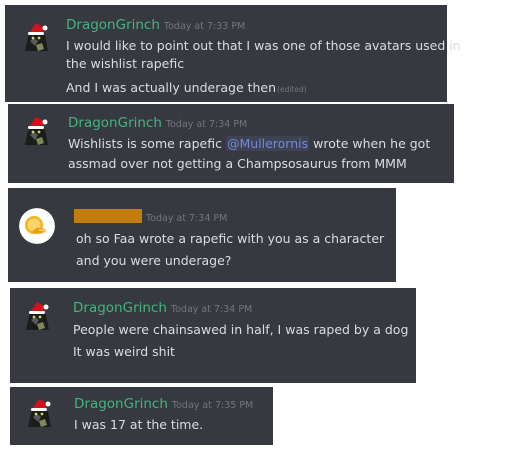  I want to click on message-text: wrote when he got, so click(370, 143).